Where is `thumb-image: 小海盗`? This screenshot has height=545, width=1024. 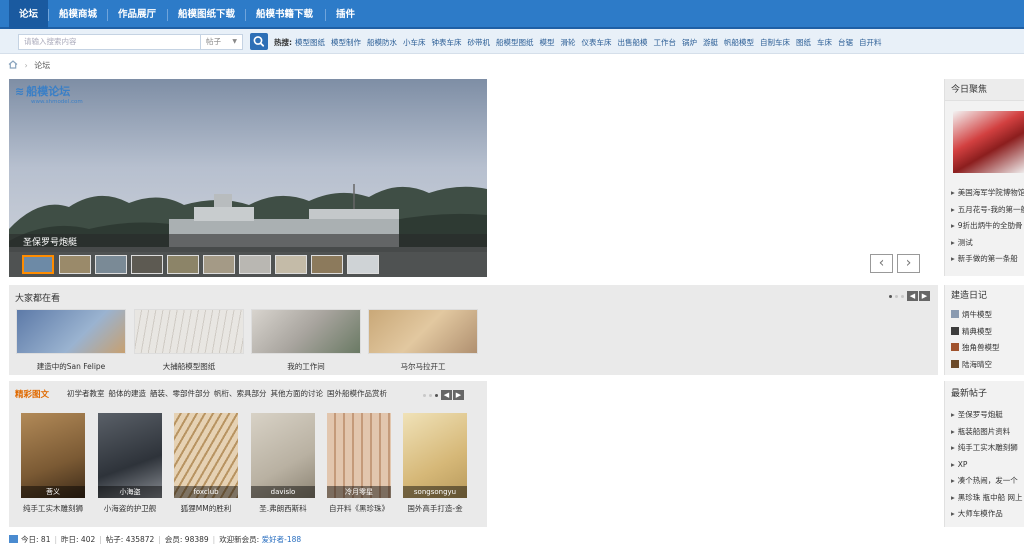
thumb-image: 小海盗 is located at coordinates (130, 455).